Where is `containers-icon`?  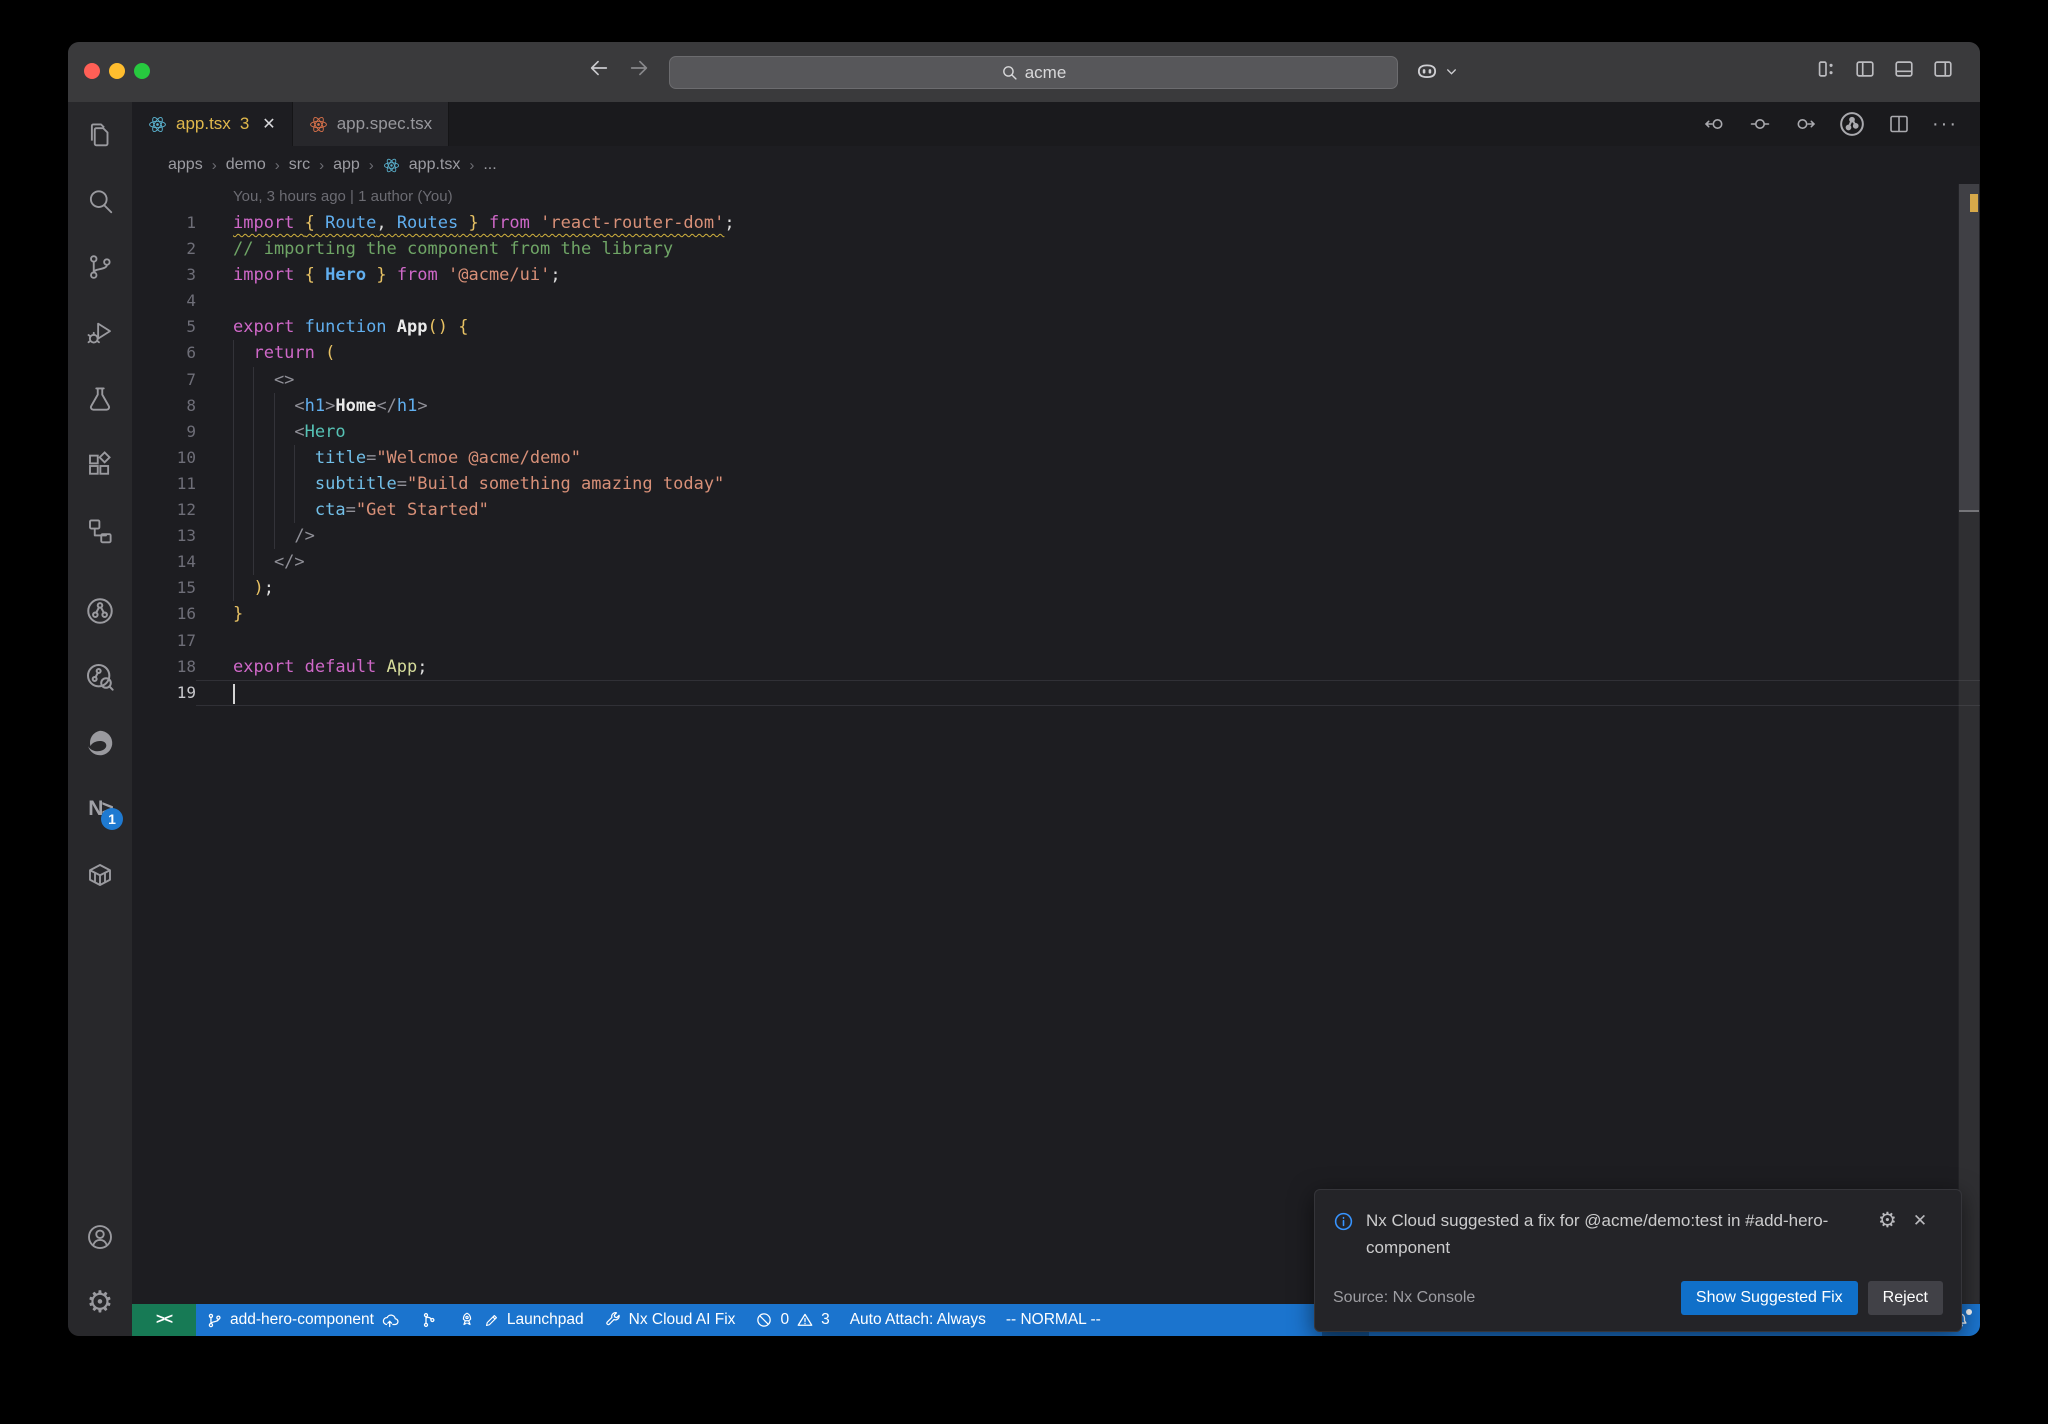
containers-icon is located at coordinates (100, 875).